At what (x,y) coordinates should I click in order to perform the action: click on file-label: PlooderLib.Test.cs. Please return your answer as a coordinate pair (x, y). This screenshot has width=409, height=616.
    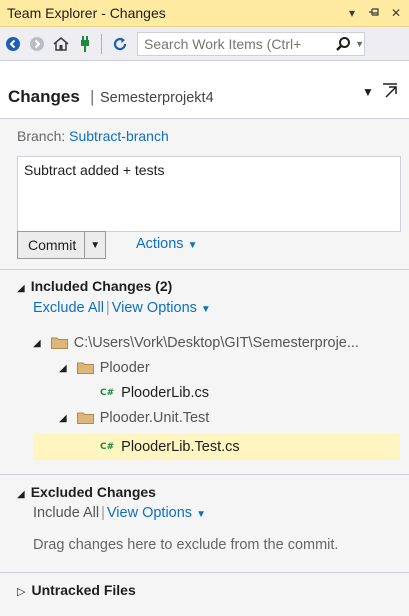
    Looking at the image, I should click on (180, 447).